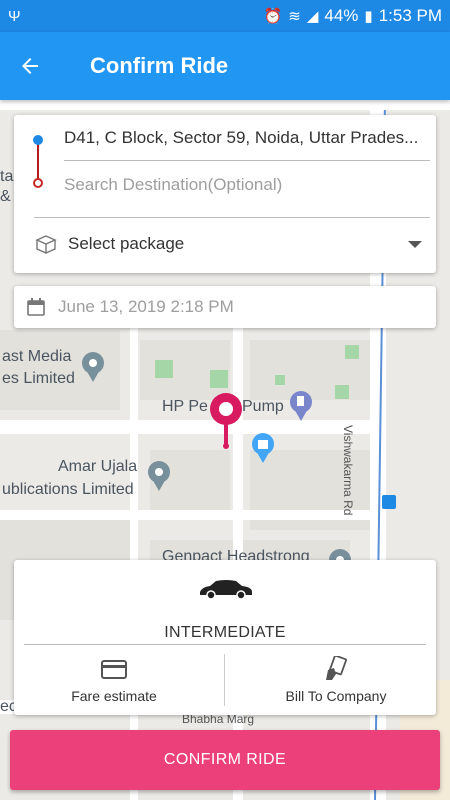 This screenshot has width=450, height=800. I want to click on fare-estimate-label: Fare estimate, so click(114, 696).